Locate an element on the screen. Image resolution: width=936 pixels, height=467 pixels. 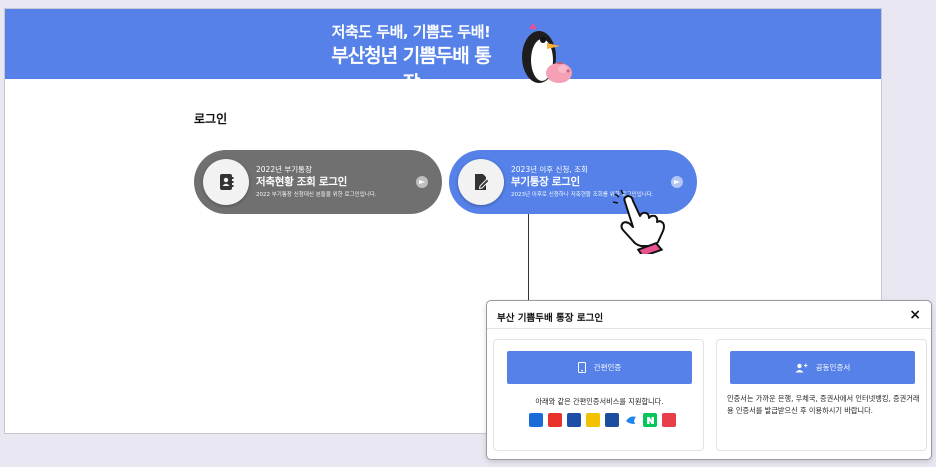
provider-list is located at coordinates (602, 420).